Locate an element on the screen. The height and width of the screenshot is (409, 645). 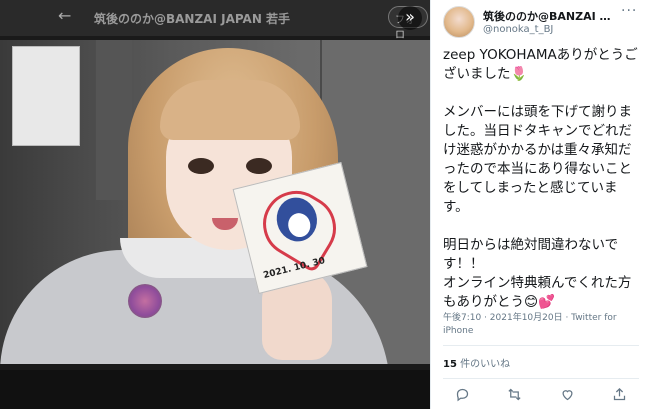
avatar is located at coordinates (459, 22).